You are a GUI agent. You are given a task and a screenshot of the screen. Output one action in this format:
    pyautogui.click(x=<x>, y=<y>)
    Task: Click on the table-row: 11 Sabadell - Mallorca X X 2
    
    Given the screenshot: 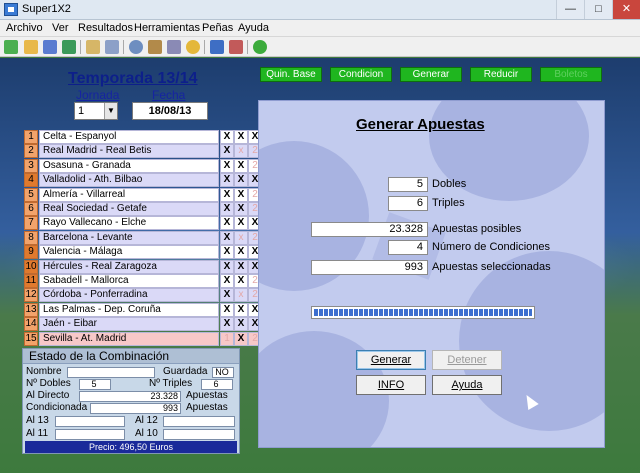 What is the action you would take?
    pyautogui.click(x=143, y=281)
    